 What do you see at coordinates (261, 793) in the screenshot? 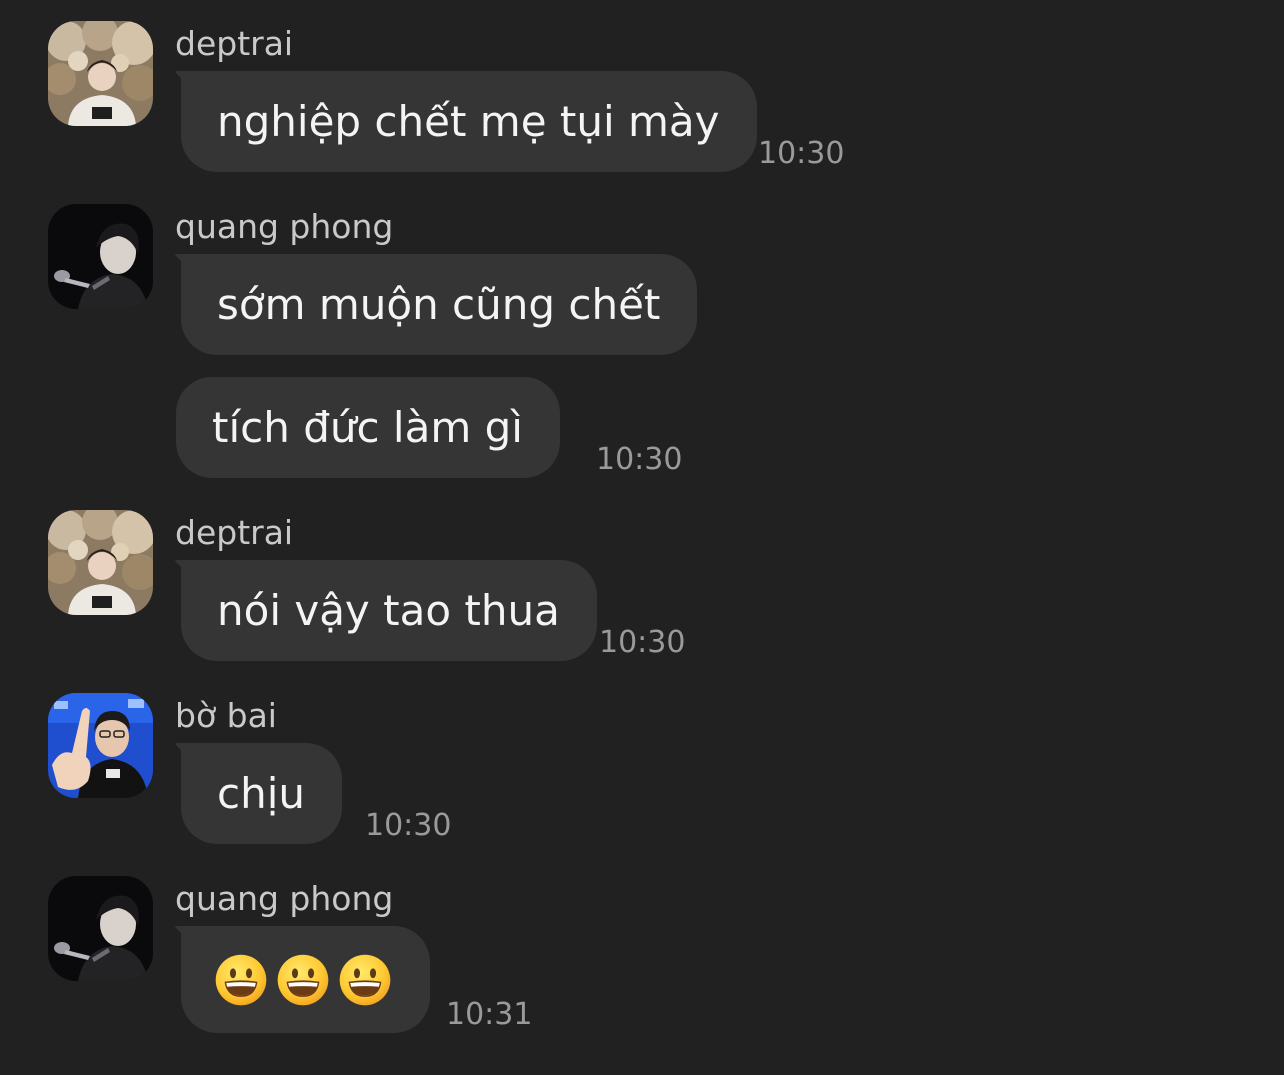
I see `message-bubble: chịu` at bounding box center [261, 793].